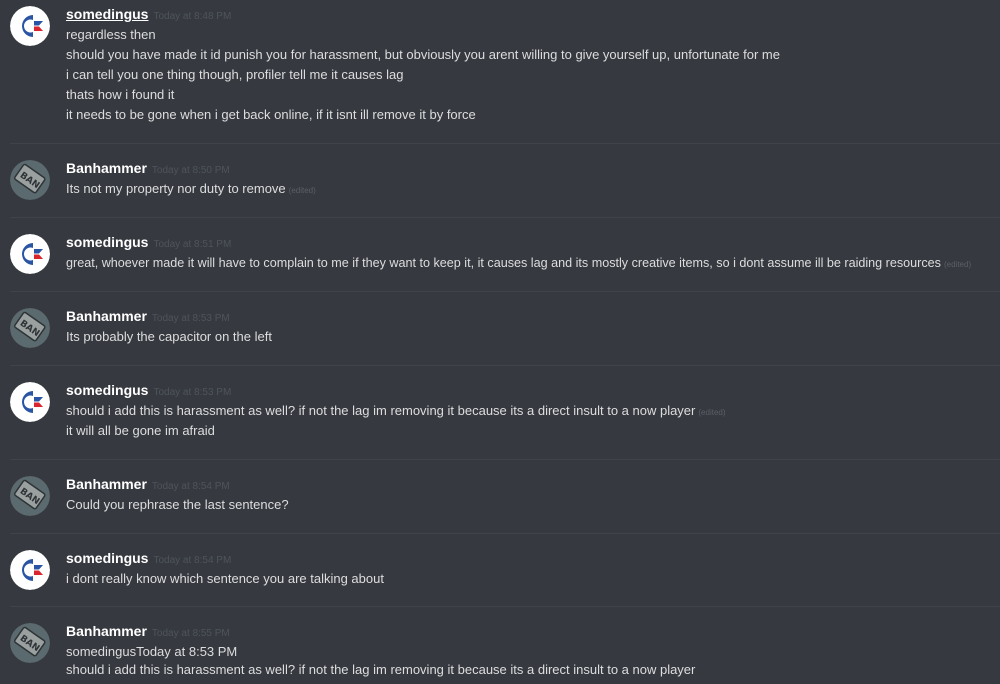  Describe the element at coordinates (190, 170) in the screenshot. I see `timestamp: Today at 8:50 PM` at that location.